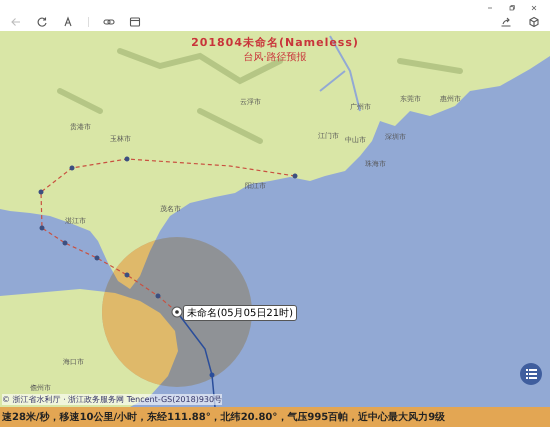 The width and height of the screenshot is (550, 427). Describe the element at coordinates (275, 57) in the screenshot. I see `map-subtitle: 台风·路径预报` at that location.